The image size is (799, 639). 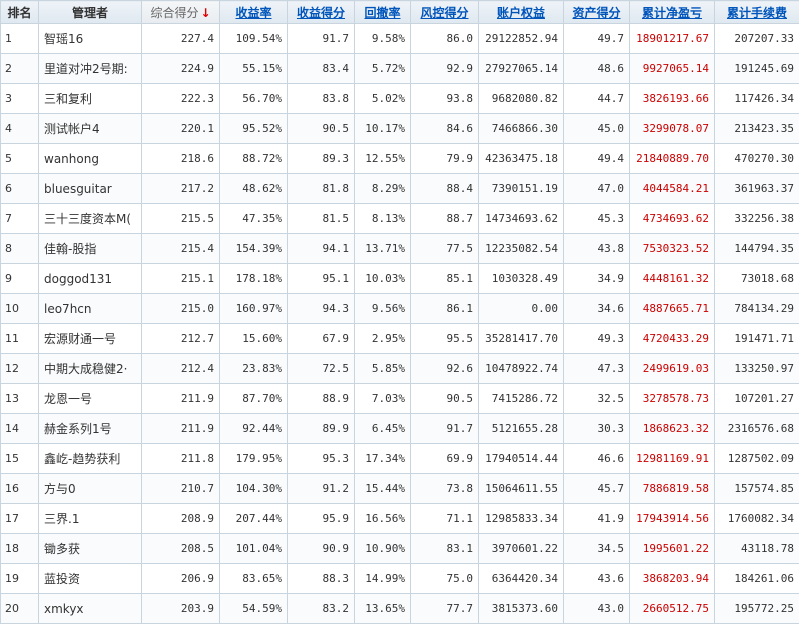 I want to click on cell-equity: 5121655.28, so click(x=521, y=428).